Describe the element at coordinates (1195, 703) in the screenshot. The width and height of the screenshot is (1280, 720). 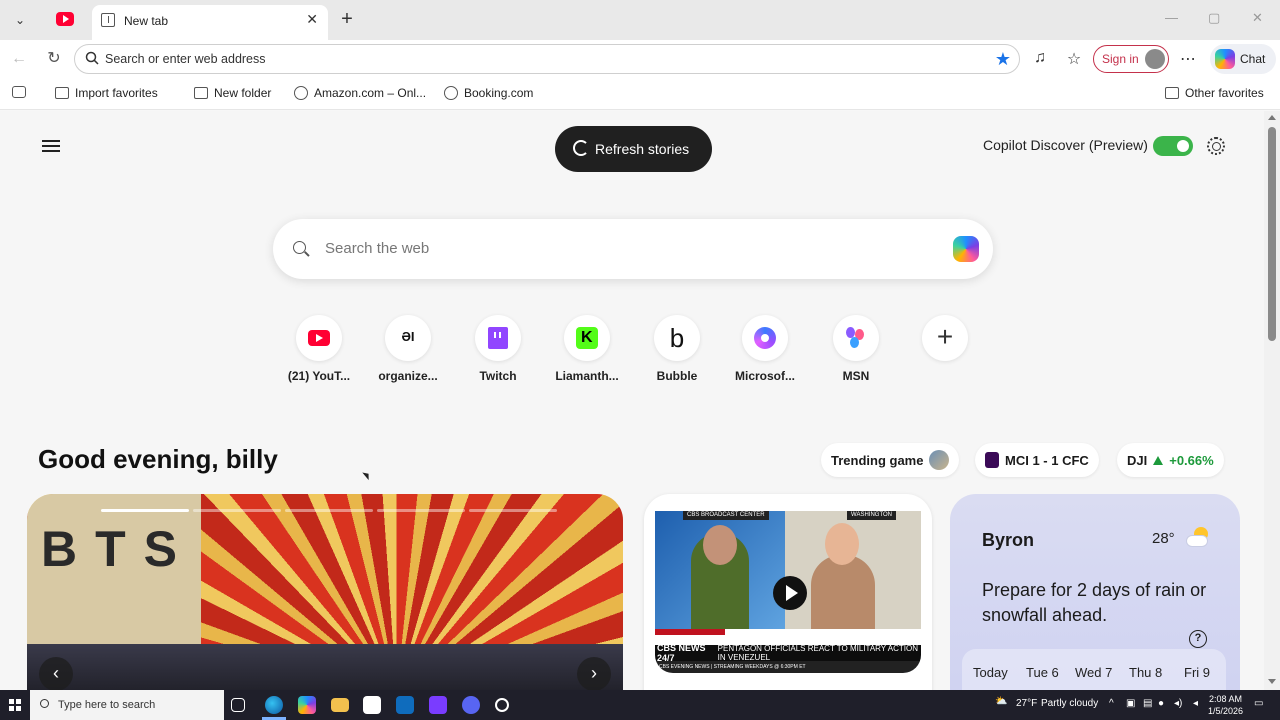
I see `speaker-icon: ◂` at that location.